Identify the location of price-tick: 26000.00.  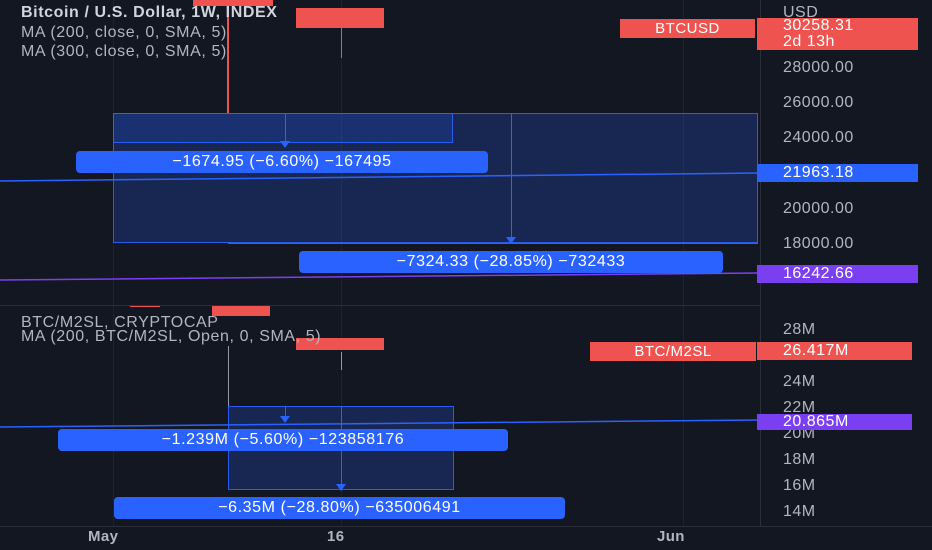
(818, 102).